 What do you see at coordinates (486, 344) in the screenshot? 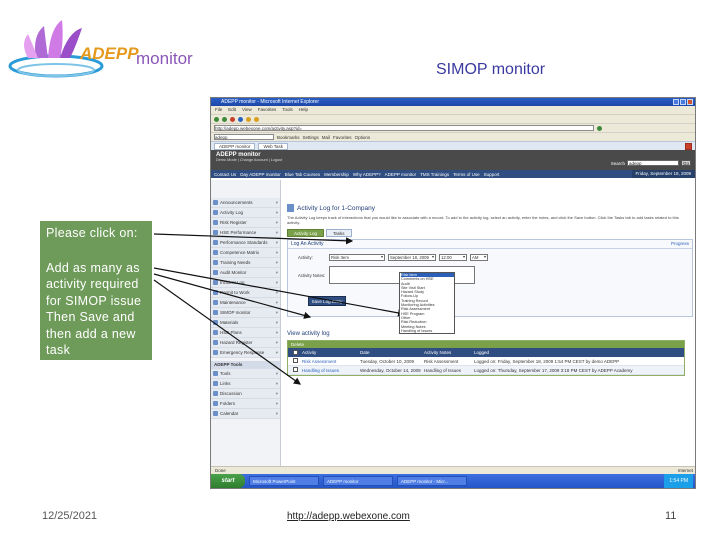
I see `delete-link: Delete` at bounding box center [486, 344].